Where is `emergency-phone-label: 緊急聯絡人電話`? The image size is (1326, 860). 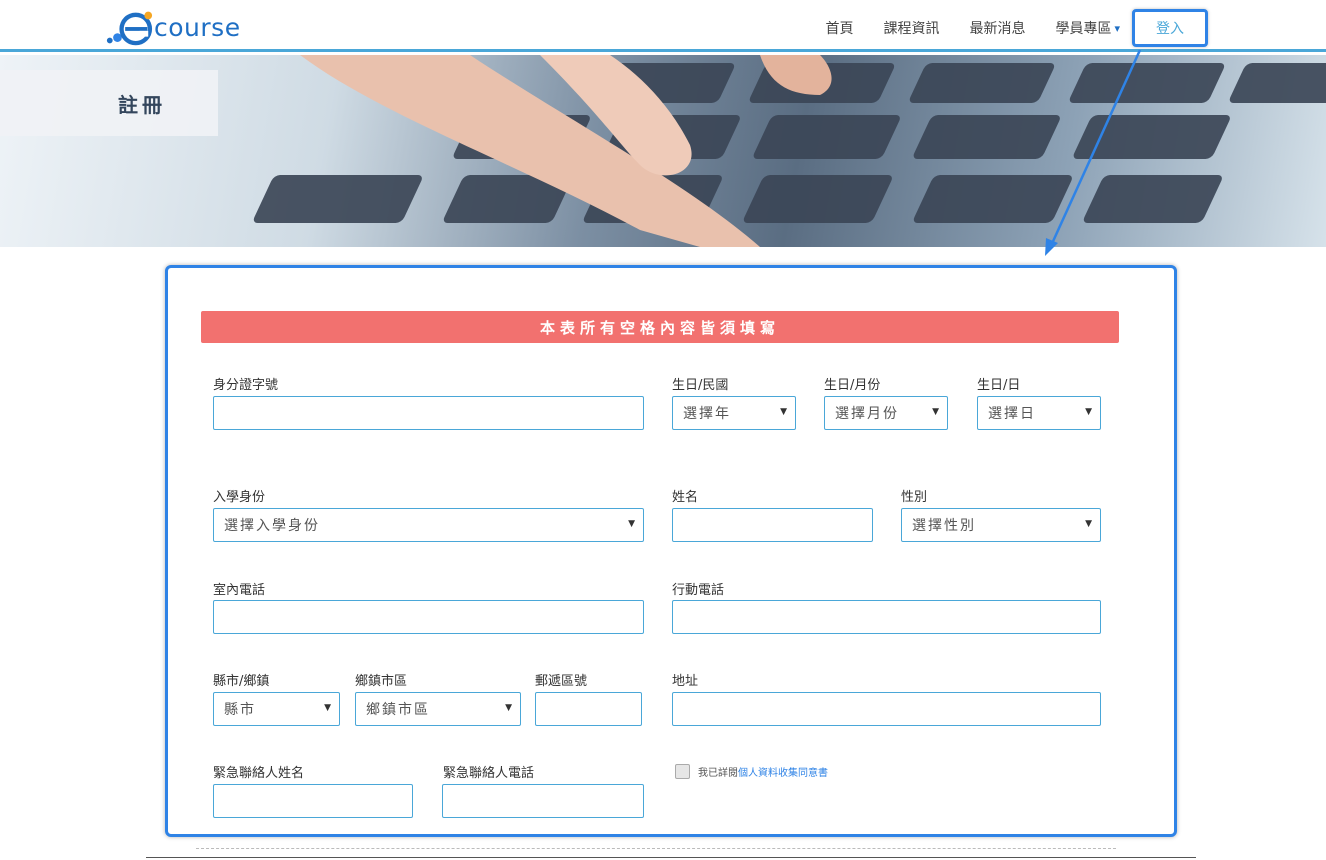
emergency-phone-label: 緊急聯絡人電話 is located at coordinates (489, 773).